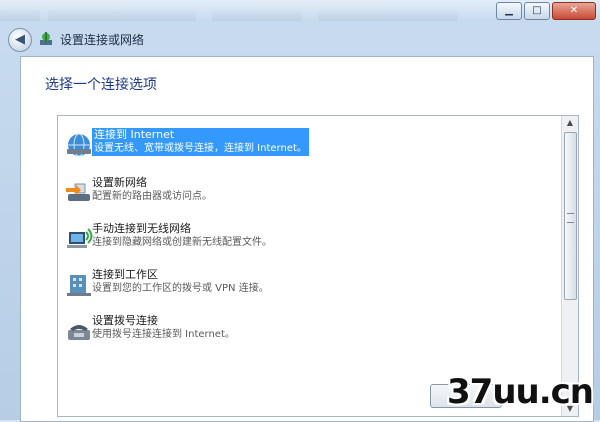  I want to click on scroll-grip-icon, so click(570, 218).